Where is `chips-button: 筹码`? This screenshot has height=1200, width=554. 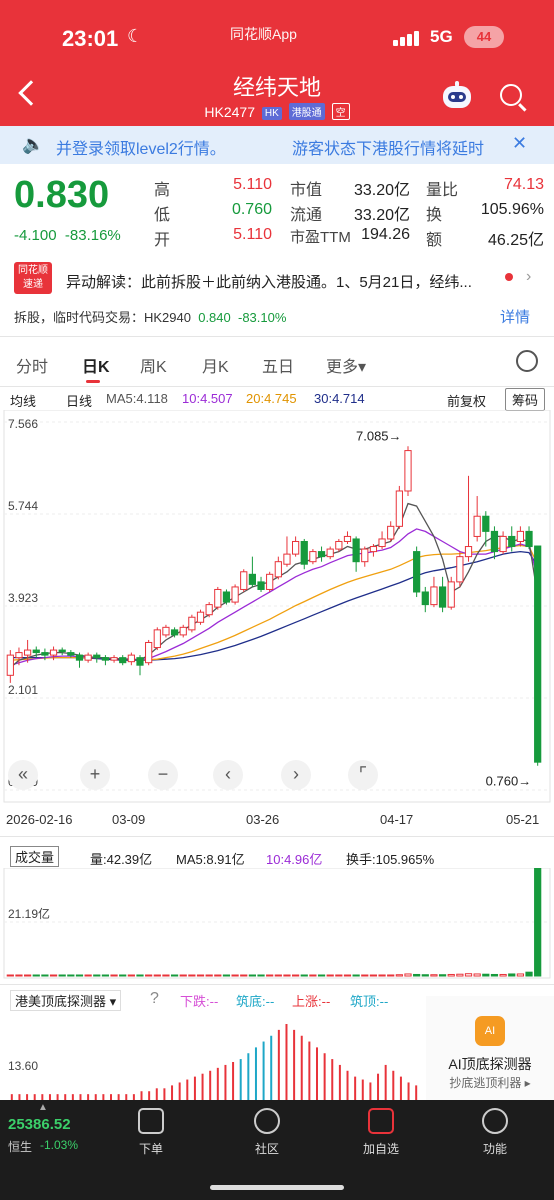
chips-button: 筹码 is located at coordinates (525, 399).